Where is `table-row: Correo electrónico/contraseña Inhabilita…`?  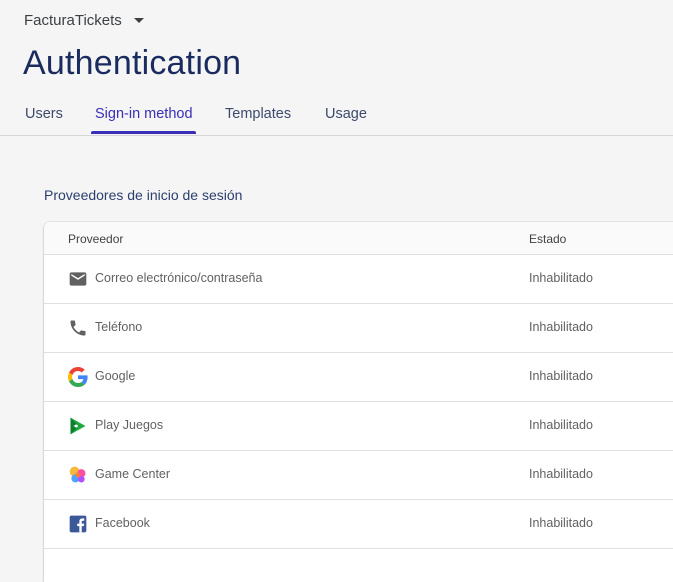 table-row: Correo electrónico/contraseña Inhabilita… is located at coordinates (358, 279).